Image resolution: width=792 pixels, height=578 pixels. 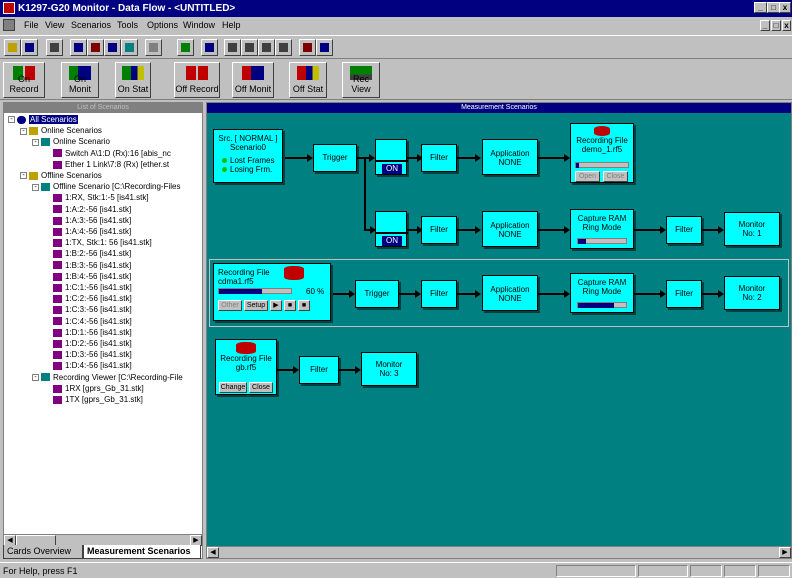 I want to click on monitor-block-3: Monitor No: 3, so click(x=389, y=369).